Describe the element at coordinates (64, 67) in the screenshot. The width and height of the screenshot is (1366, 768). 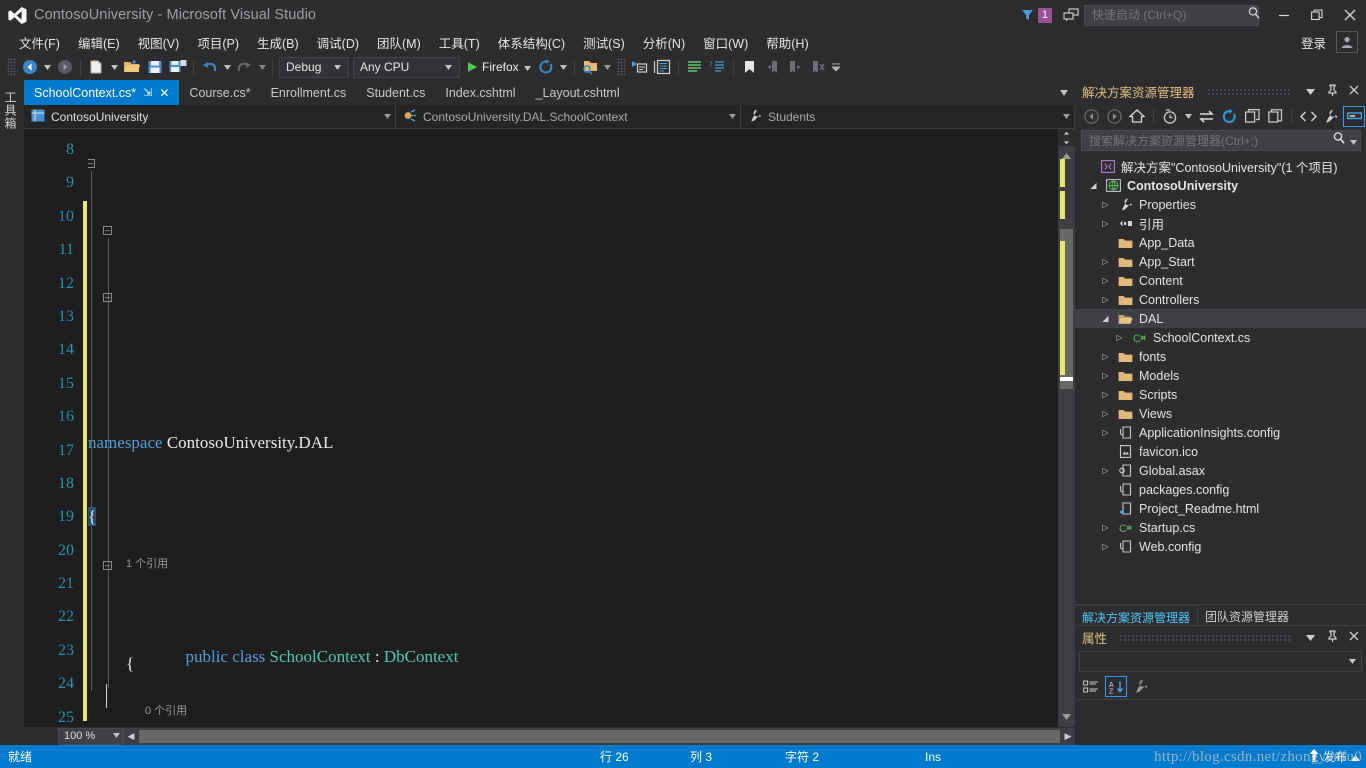
I see `navigate-forward-icon` at that location.